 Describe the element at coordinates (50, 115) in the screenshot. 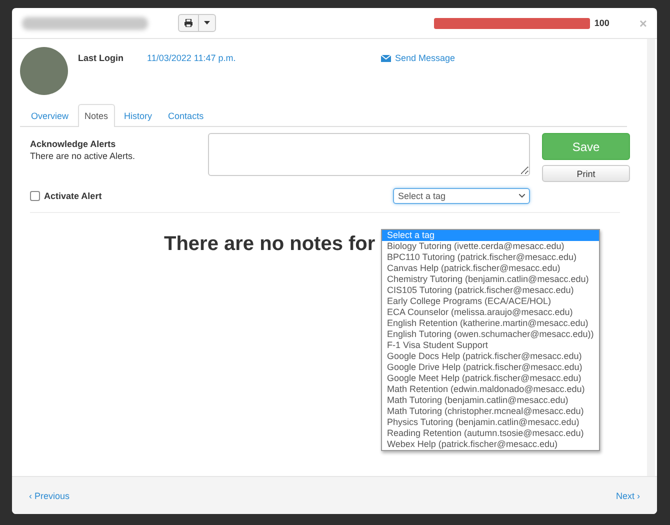

I see `tab: Overview` at that location.